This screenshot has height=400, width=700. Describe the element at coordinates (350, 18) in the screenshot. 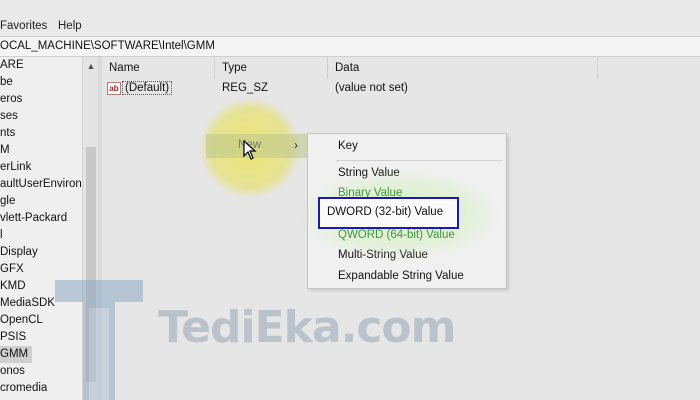

I see `menu-bar: Favorites Help` at that location.